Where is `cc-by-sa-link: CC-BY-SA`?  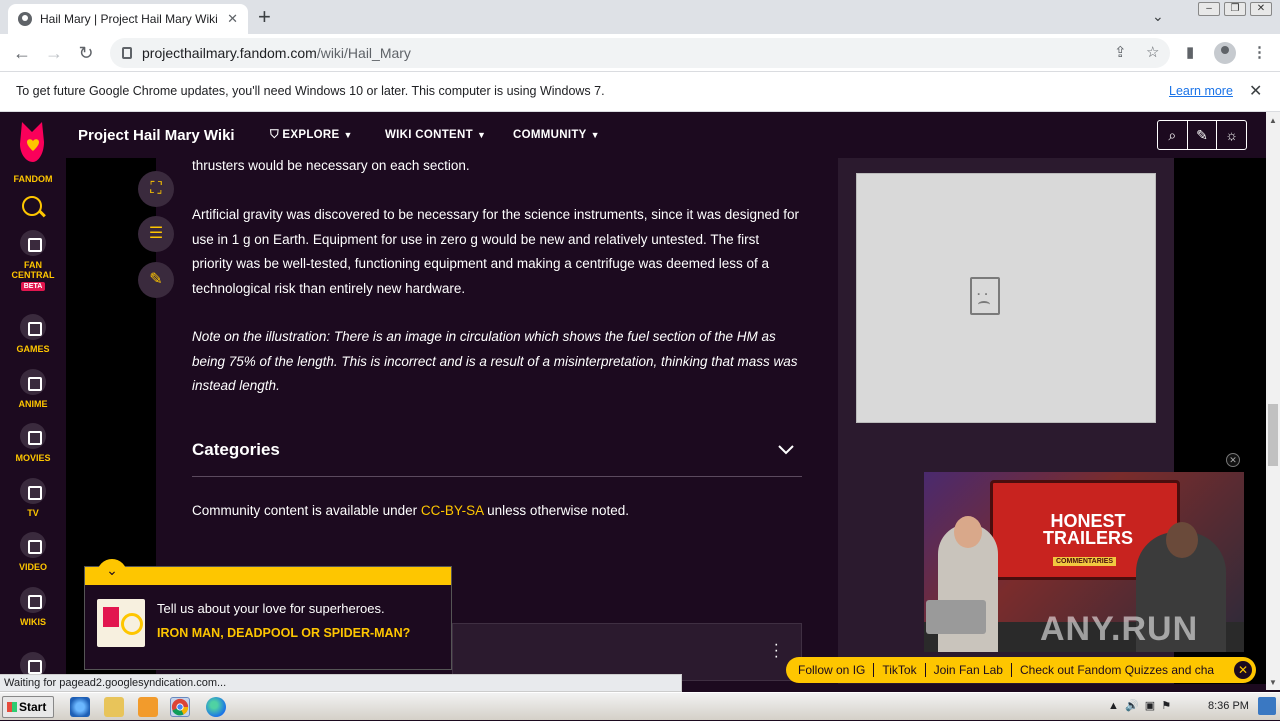
cc-by-sa-link: CC-BY-SA is located at coordinates (452, 510).